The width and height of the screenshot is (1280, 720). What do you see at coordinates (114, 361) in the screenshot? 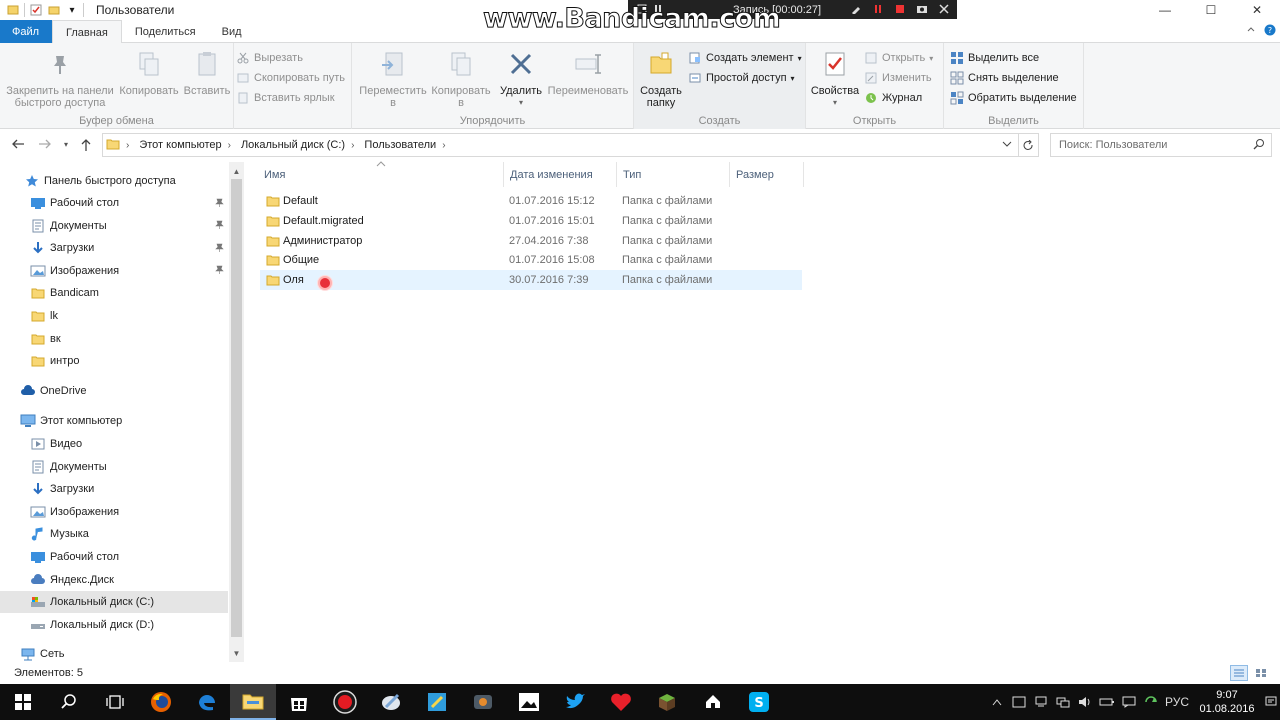
I see `sidebar-item-intro: интро` at bounding box center [114, 361].